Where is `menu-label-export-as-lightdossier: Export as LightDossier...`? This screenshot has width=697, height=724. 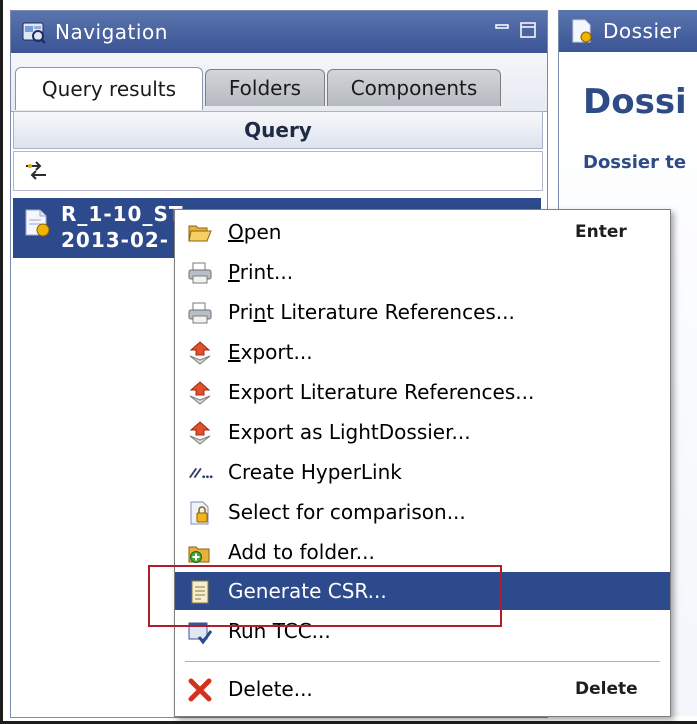 menu-label-export-as-lightdossier: Export as LightDossier... is located at coordinates (349, 432).